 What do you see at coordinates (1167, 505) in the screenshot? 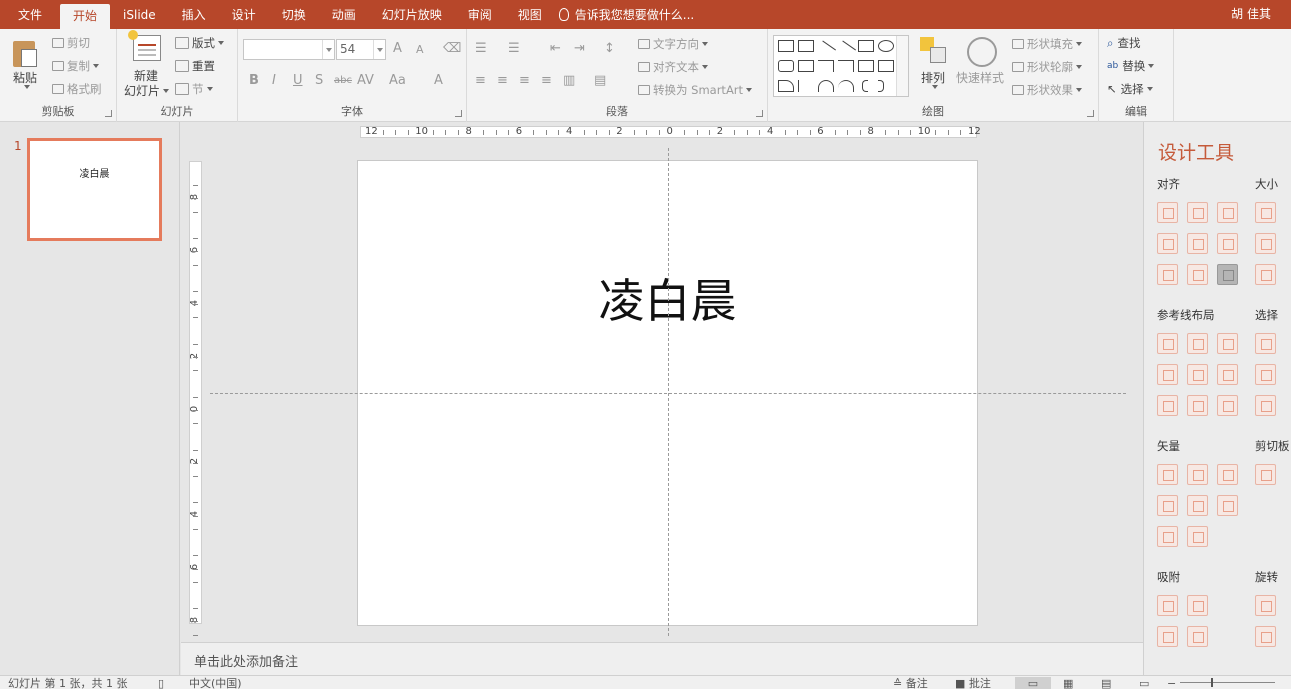
I see `intersect-tool-icon` at bounding box center [1167, 505].